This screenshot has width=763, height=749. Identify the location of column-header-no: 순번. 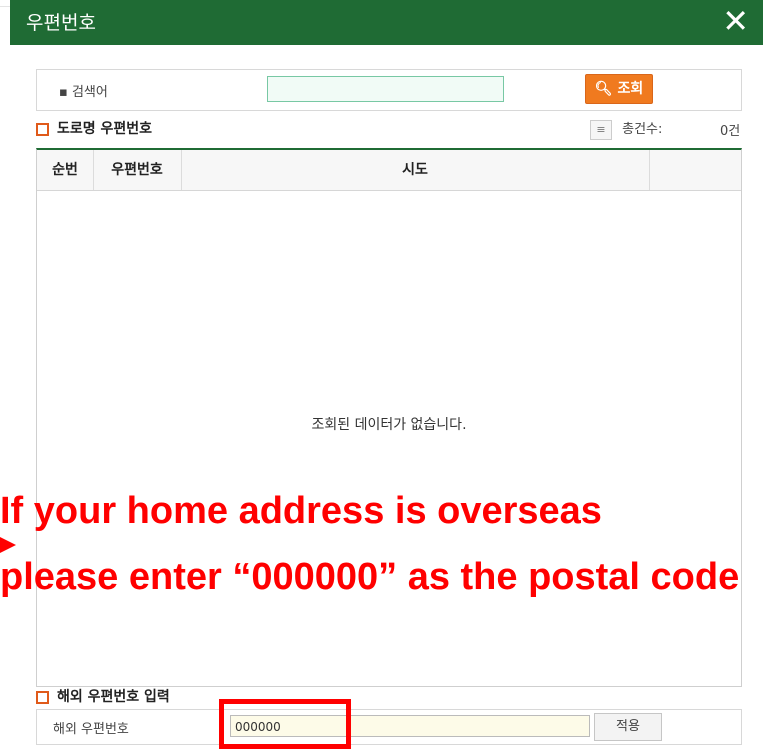
(65, 170).